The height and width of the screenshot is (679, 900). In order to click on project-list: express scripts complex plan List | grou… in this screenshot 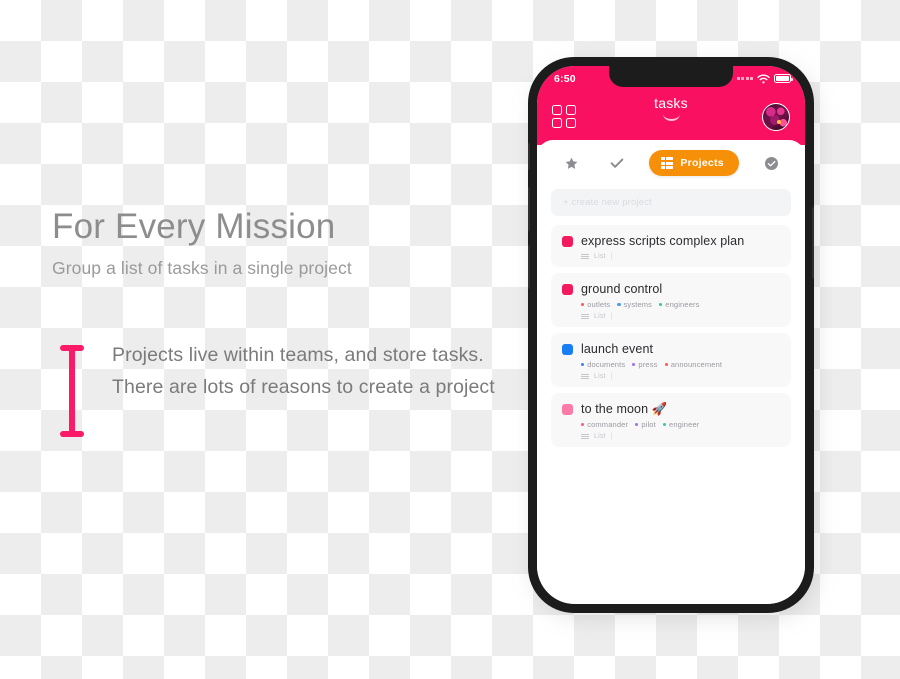, I will do `click(671, 336)`.